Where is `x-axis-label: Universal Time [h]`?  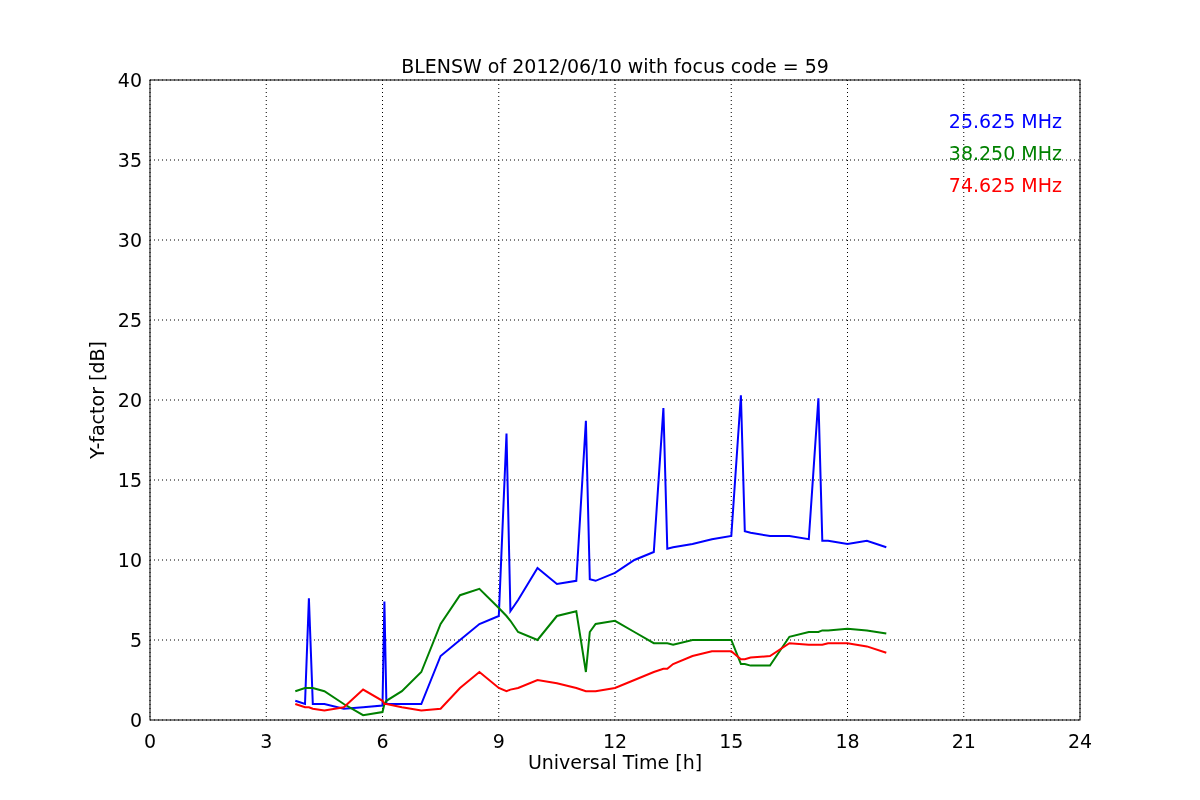
x-axis-label: Universal Time [h] is located at coordinates (615, 762).